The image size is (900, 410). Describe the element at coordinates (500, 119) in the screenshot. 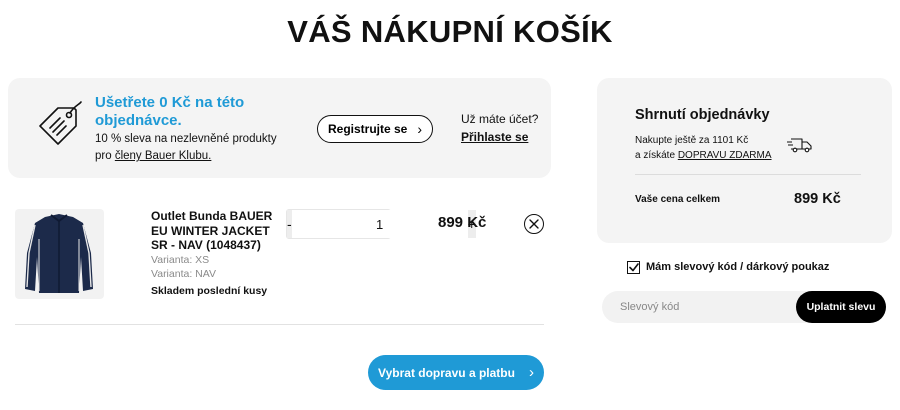

I see `account-question: Už máte účet?` at that location.